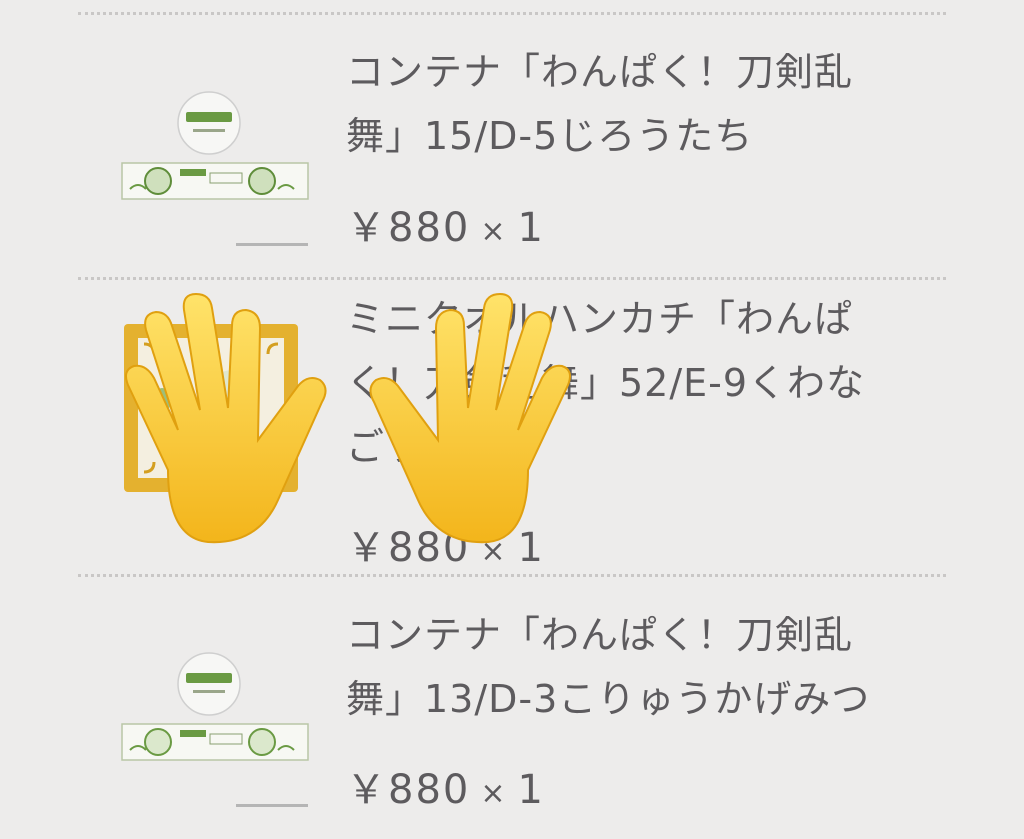 This screenshot has height=839, width=1024. Describe the element at coordinates (608, 699) in the screenshot. I see `product-title-line-2: 舞」13/D-3こりゅうかげみつ` at that location.